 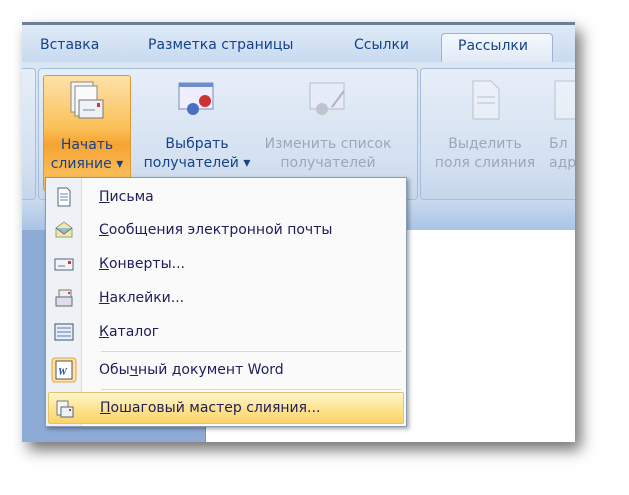 I want to click on start-merge-label-1: Начать, so click(x=87, y=145).